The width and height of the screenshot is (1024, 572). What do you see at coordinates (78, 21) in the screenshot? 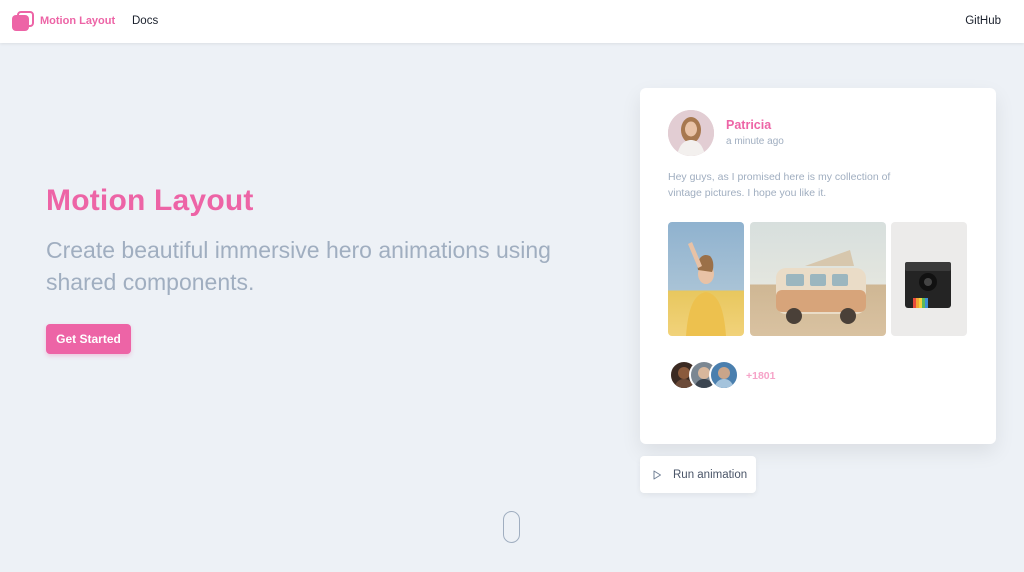
I see `brand-name: Motion Layout` at bounding box center [78, 21].